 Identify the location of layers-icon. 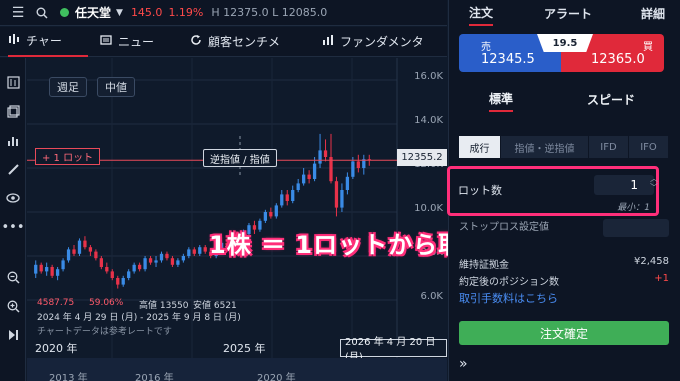
(13, 111).